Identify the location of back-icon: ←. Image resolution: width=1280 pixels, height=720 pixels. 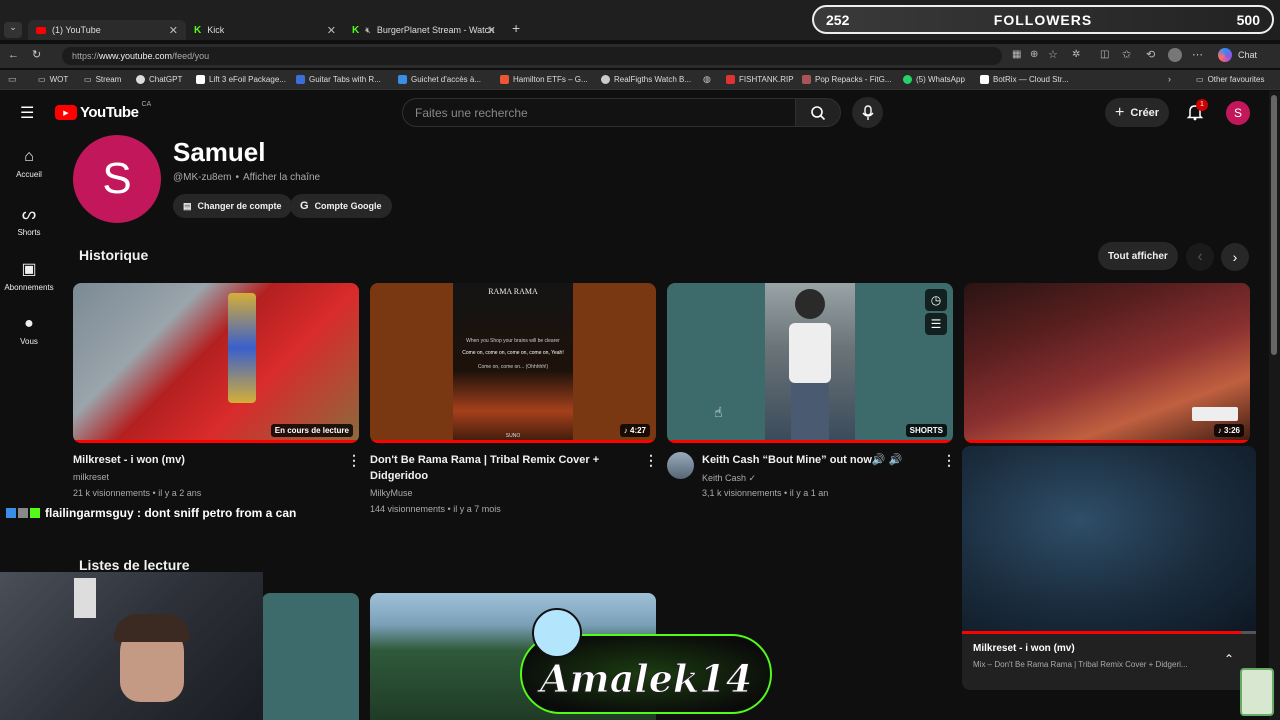
(13, 55).